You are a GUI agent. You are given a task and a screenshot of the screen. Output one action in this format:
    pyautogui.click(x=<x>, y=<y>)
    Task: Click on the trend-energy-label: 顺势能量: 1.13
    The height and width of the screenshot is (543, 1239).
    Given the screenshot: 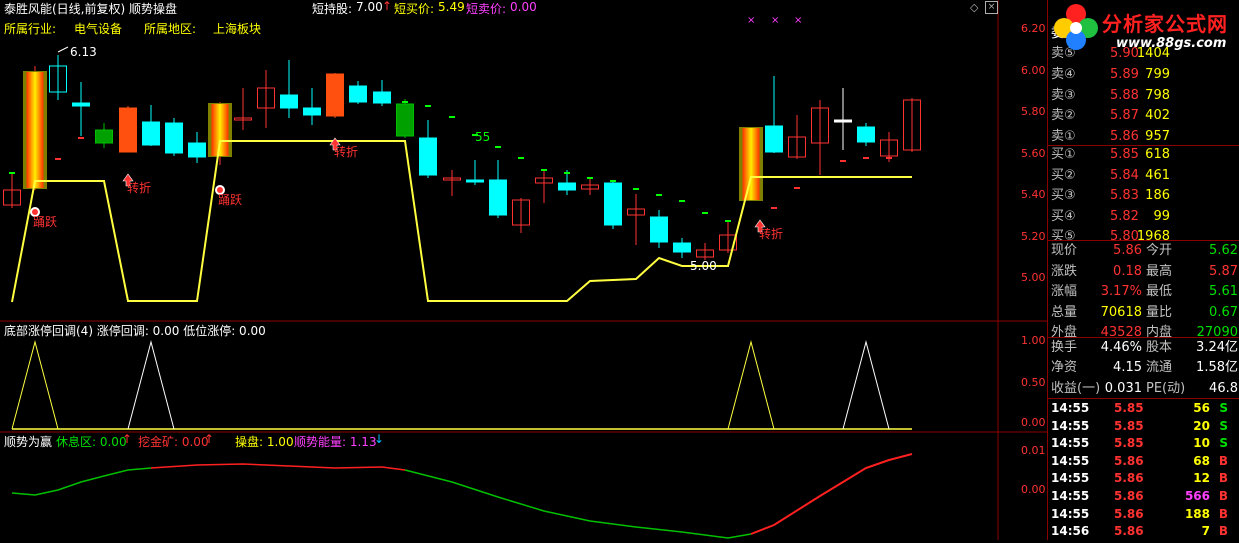 What is the action you would take?
    pyautogui.click(x=335, y=442)
    